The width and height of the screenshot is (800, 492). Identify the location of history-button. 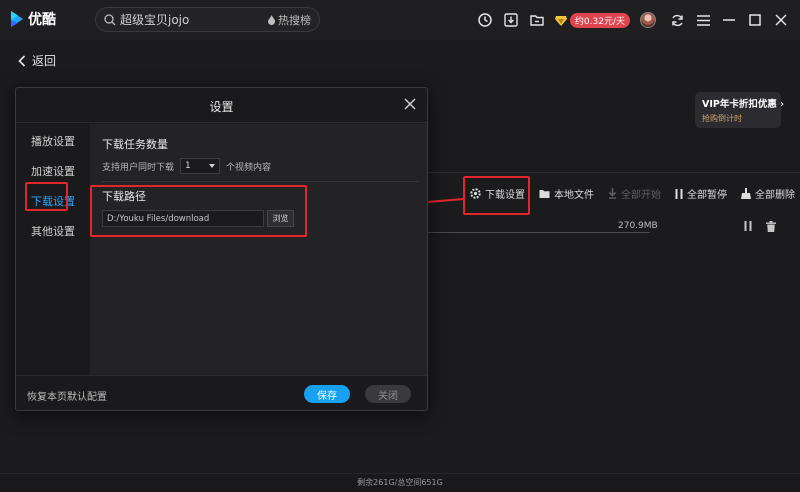
(485, 20).